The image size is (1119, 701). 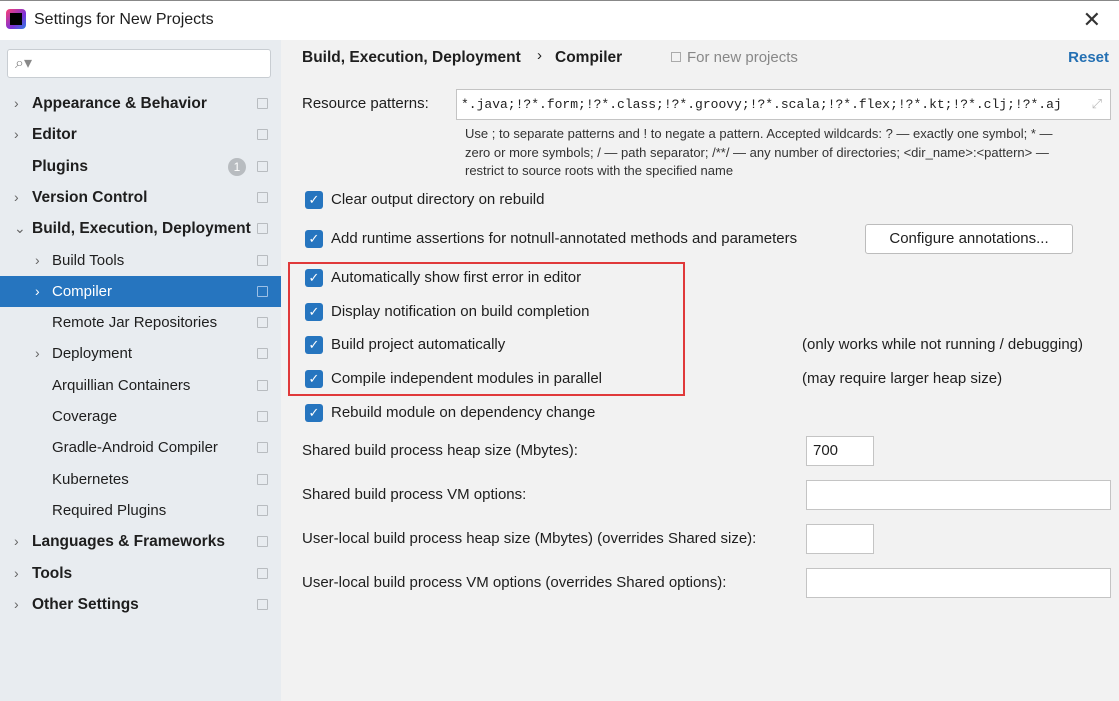 What do you see at coordinates (1092, 20) in the screenshot?
I see `close-icon: ✕` at bounding box center [1092, 20].